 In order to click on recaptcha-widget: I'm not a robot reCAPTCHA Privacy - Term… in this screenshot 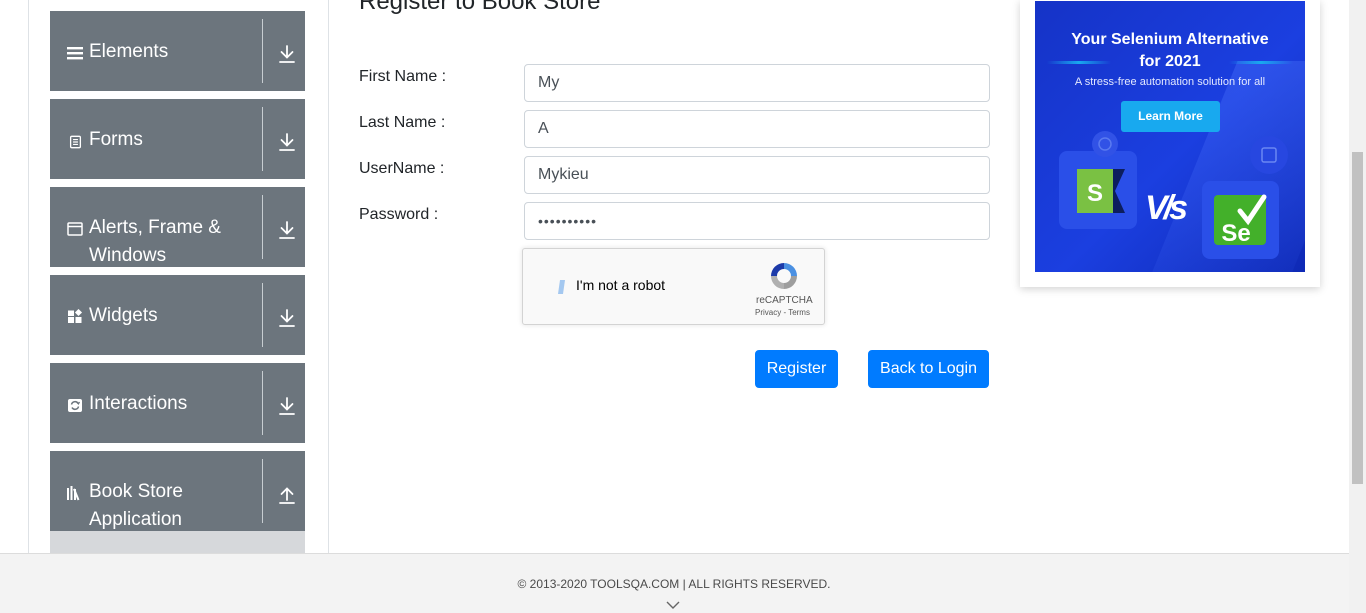, I will do `click(673, 286)`.